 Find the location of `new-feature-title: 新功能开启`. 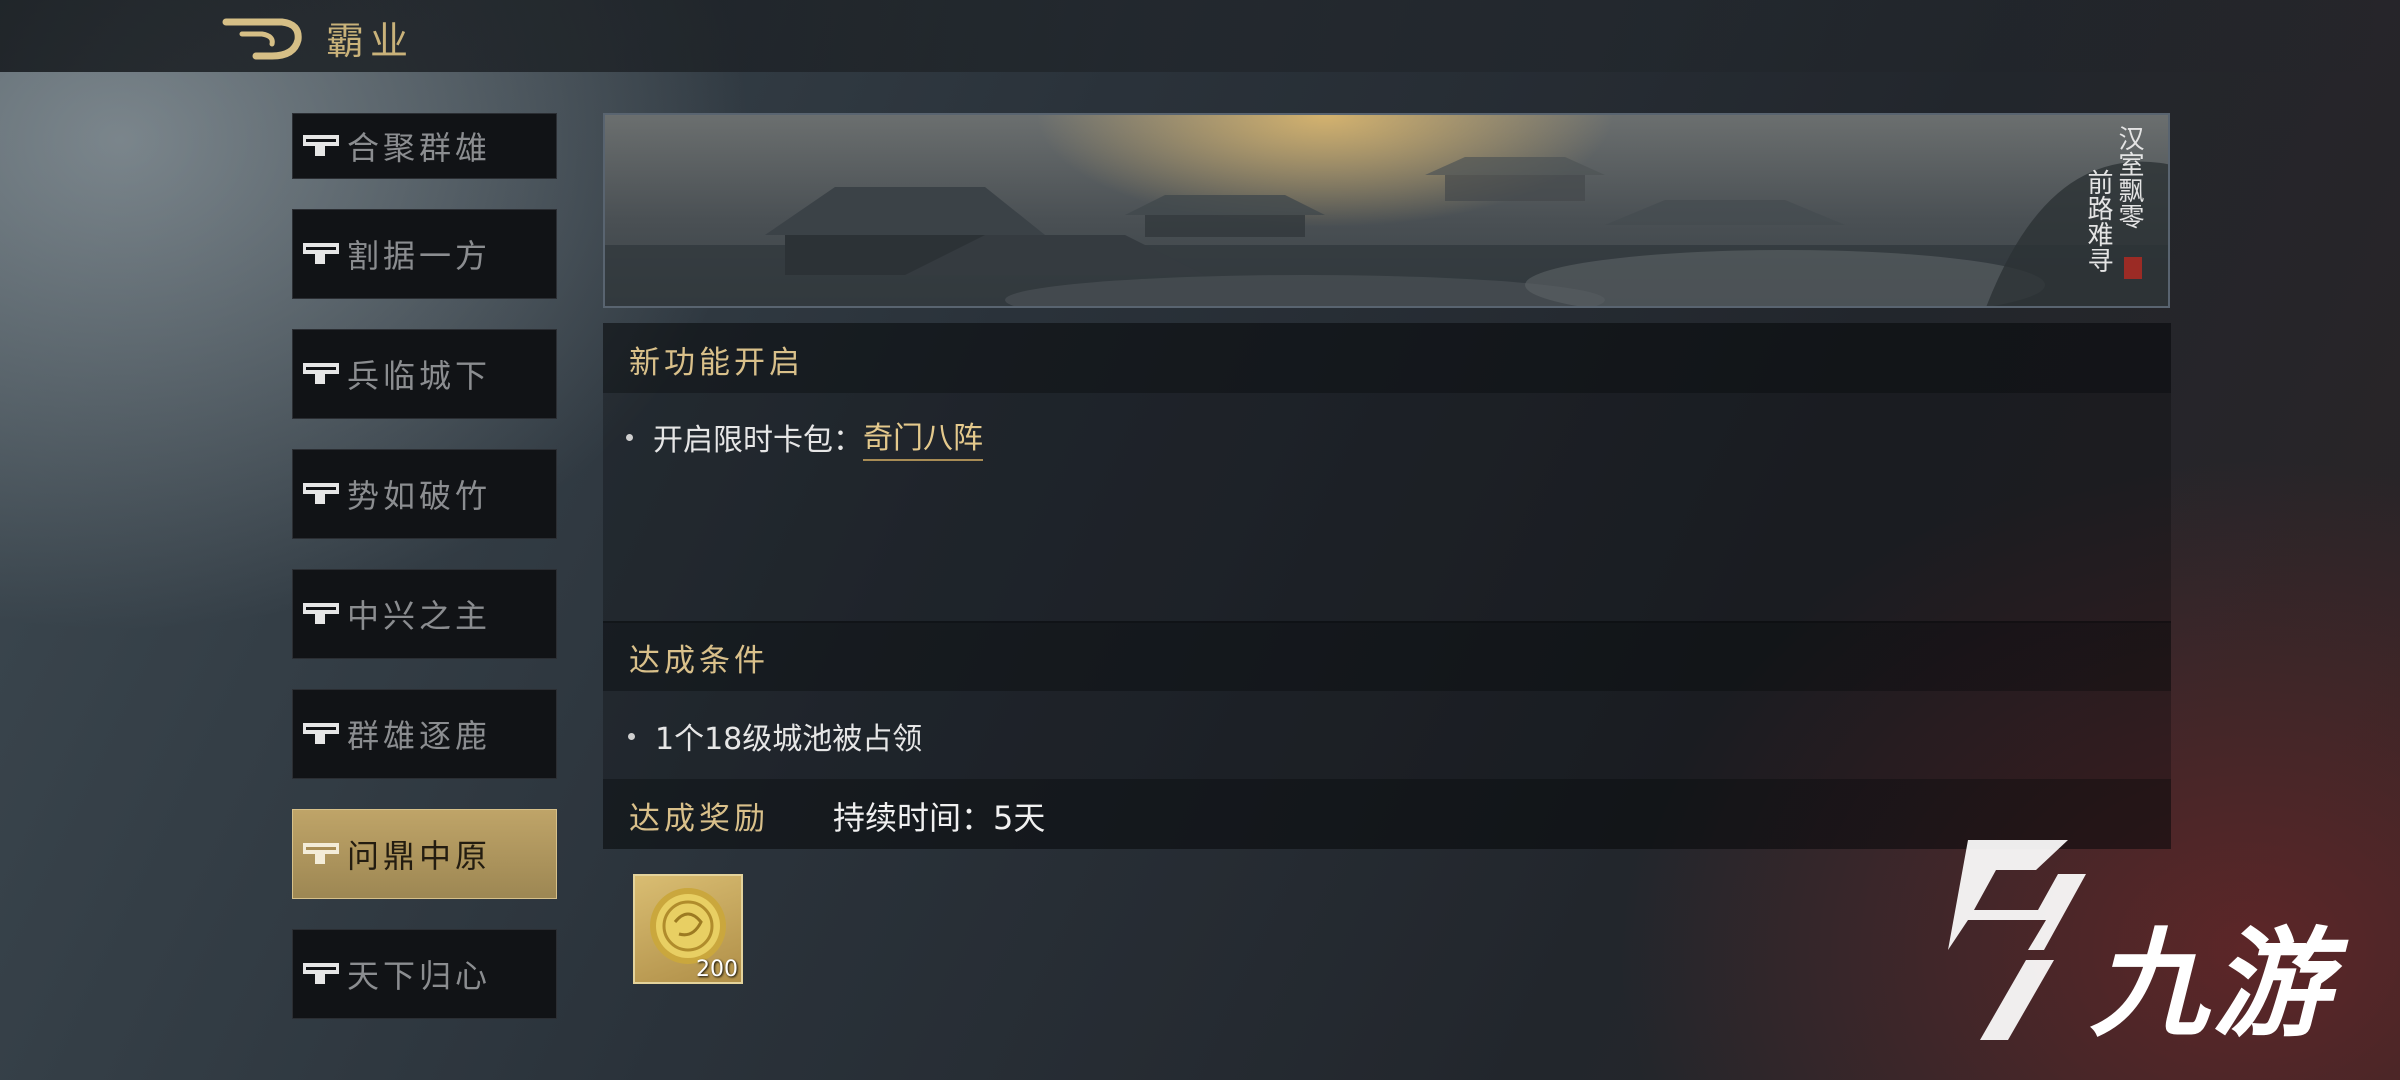

new-feature-title: 新功能开启 is located at coordinates (716, 363).